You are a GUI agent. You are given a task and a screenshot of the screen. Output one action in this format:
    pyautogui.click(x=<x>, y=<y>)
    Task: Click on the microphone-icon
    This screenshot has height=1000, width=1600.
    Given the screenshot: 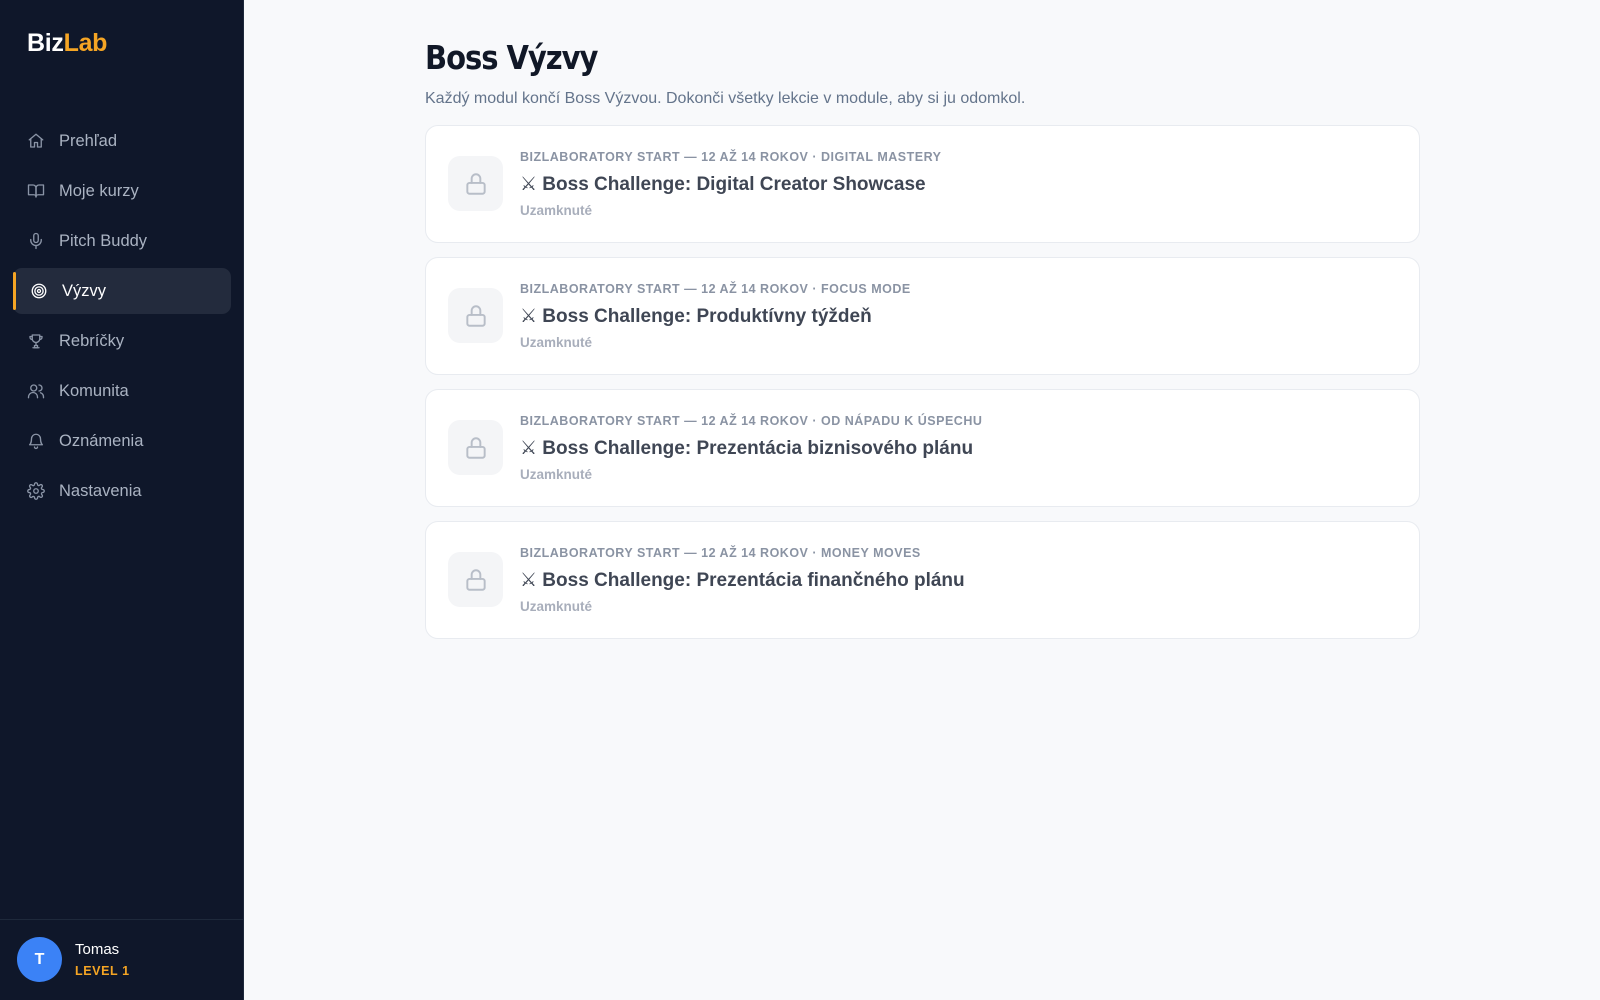 What is the action you would take?
    pyautogui.click(x=36, y=241)
    